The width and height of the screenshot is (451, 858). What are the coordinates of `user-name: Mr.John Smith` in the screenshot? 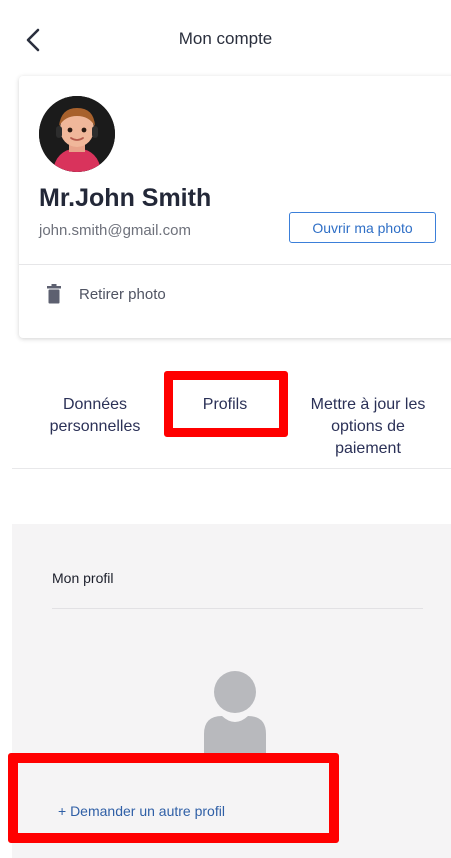 It's located at (125, 198).